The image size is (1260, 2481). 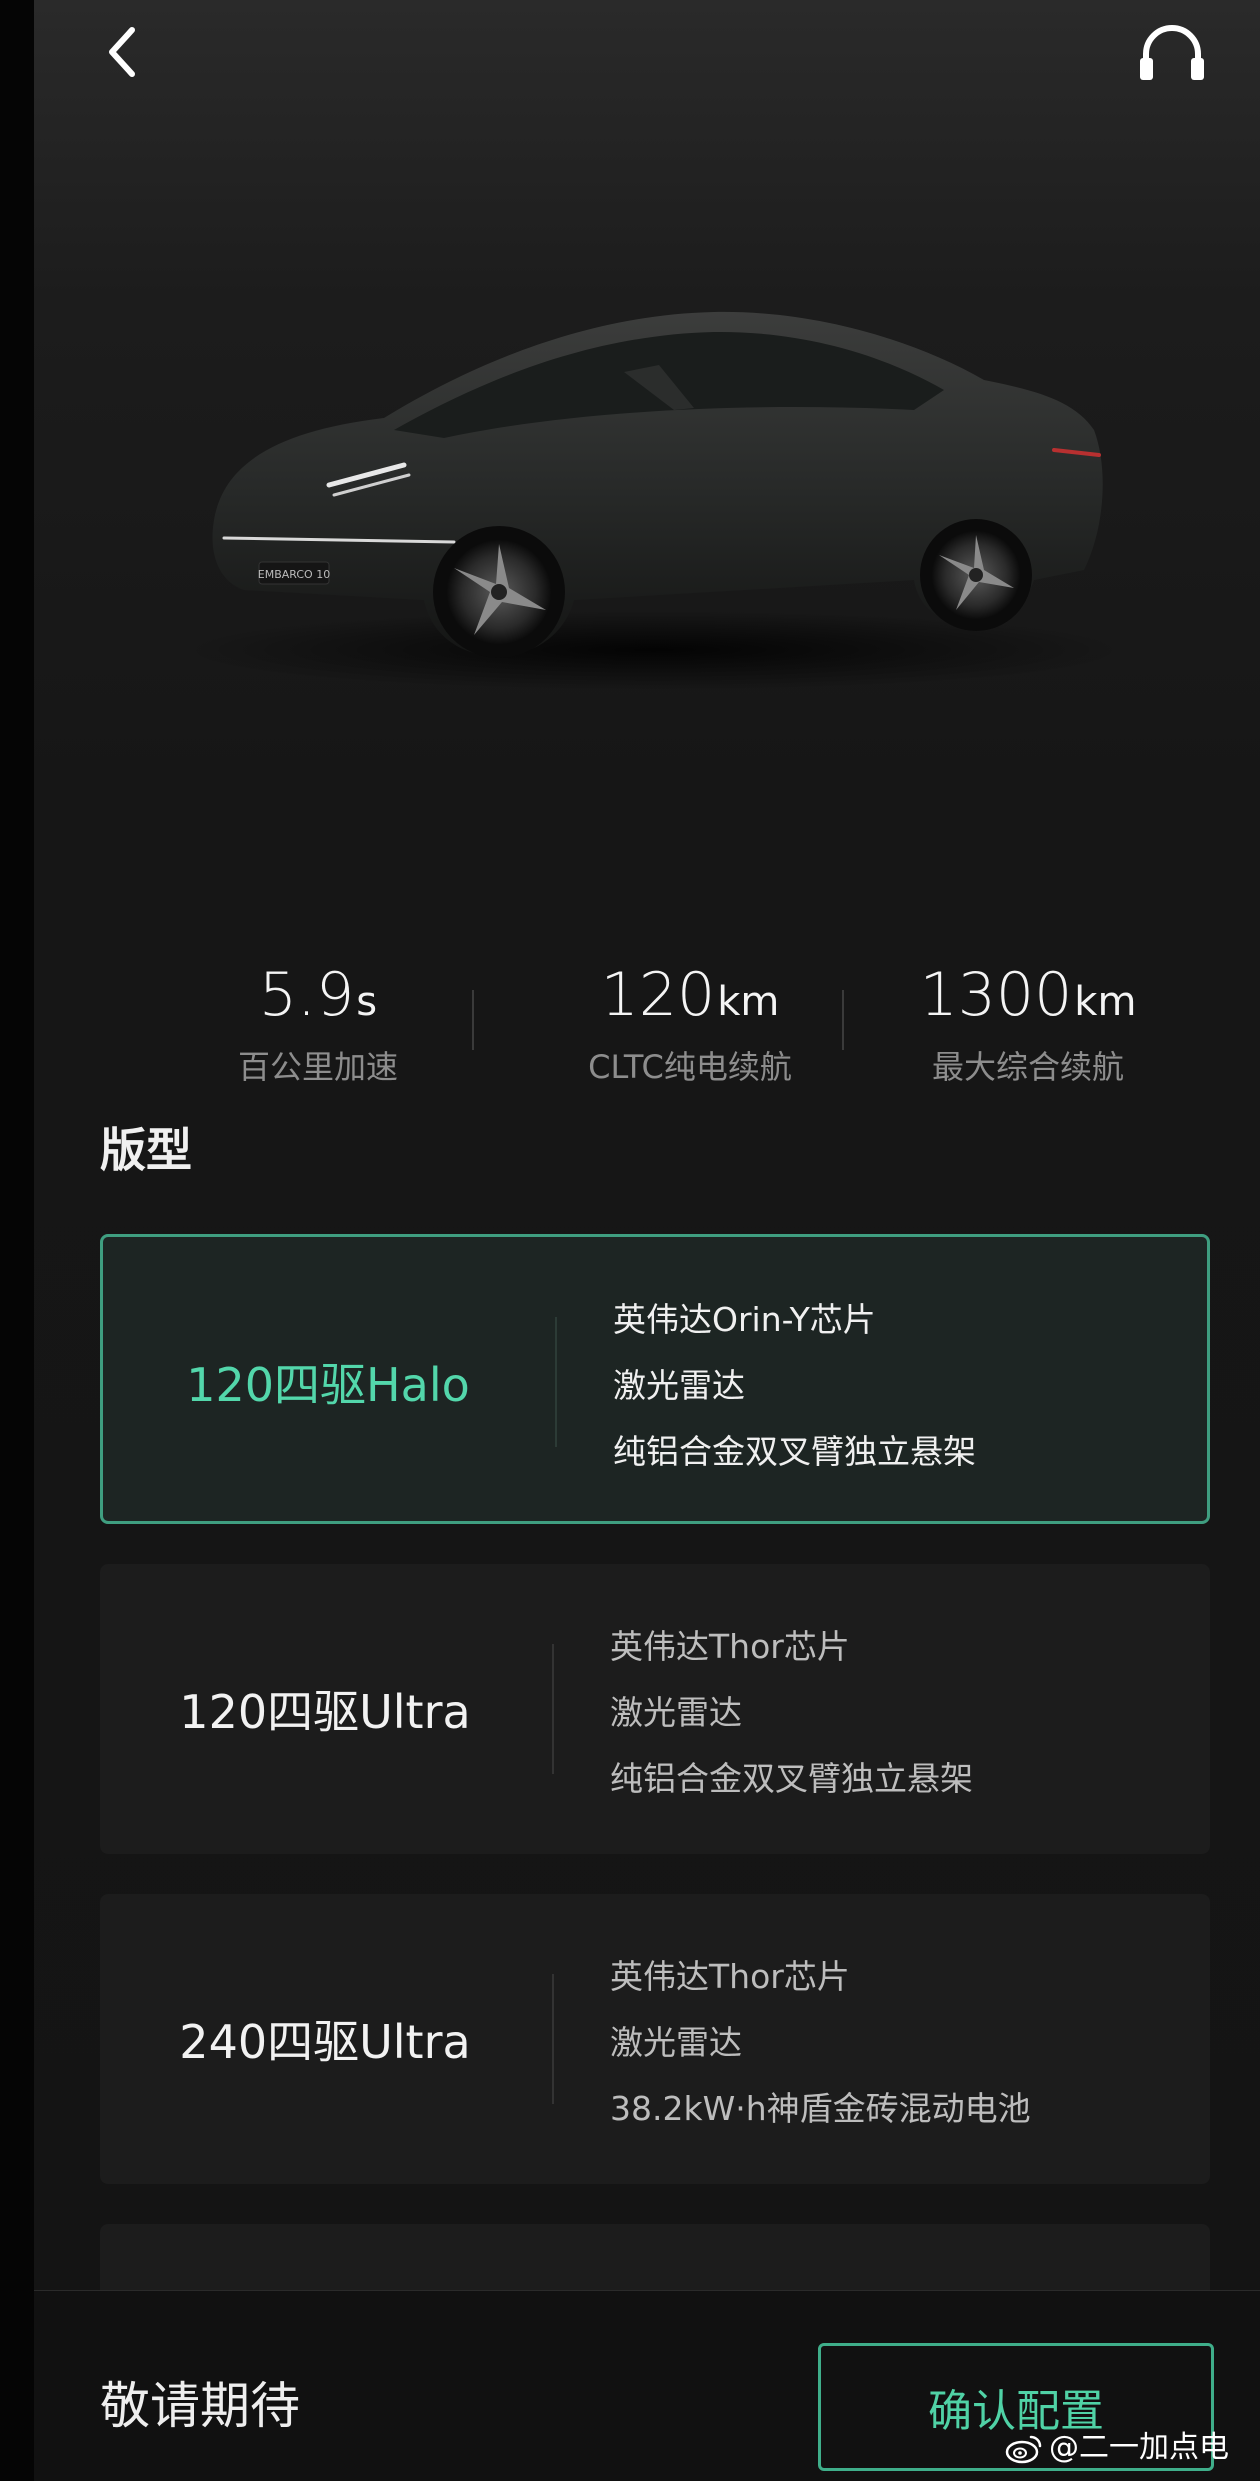 I want to click on watermark: @二一加点电, so click(x=1117, y=2448).